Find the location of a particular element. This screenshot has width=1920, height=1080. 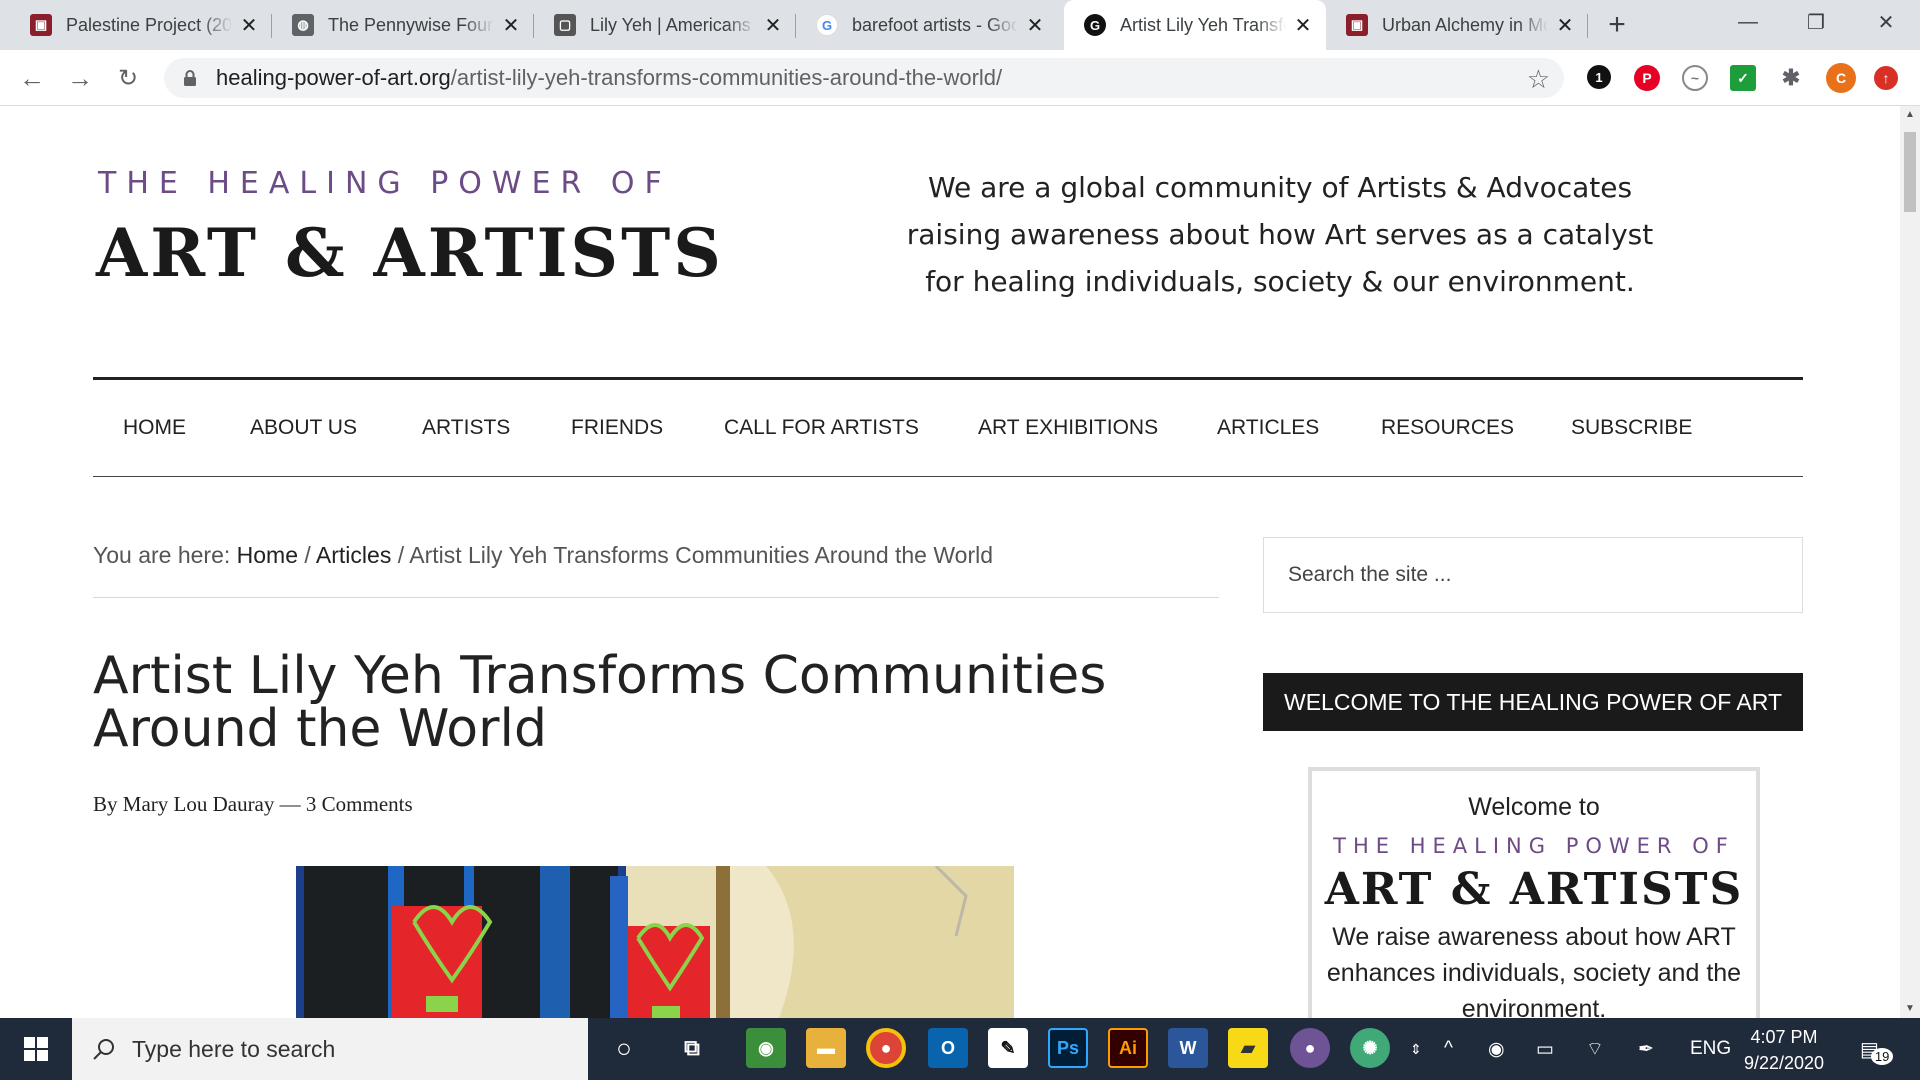

byline-dash: — is located at coordinates (290, 804).